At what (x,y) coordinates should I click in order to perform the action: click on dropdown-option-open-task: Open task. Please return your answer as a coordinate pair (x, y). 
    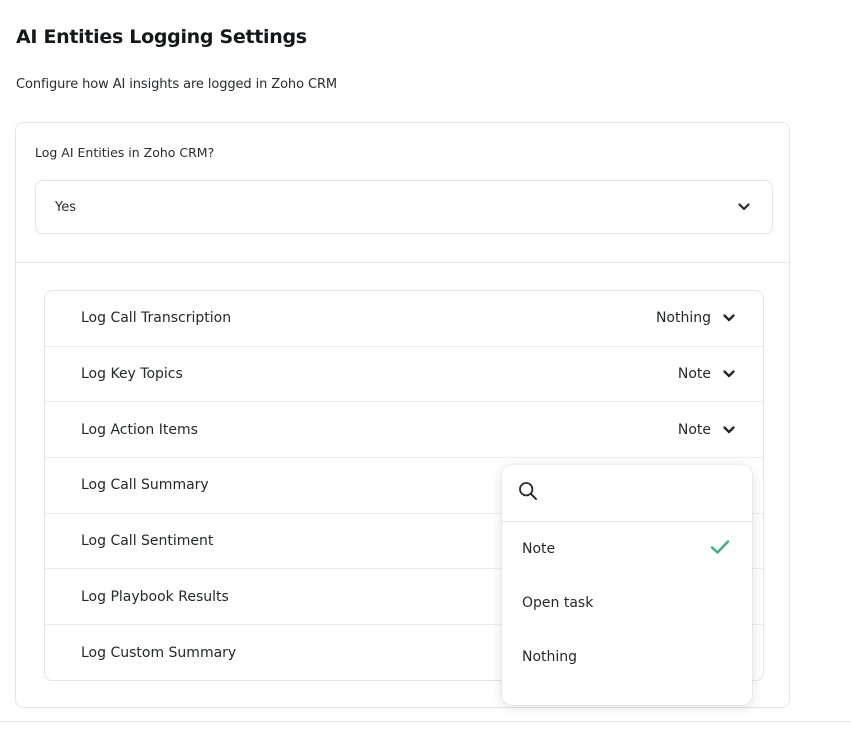
    Looking at the image, I should click on (627, 603).